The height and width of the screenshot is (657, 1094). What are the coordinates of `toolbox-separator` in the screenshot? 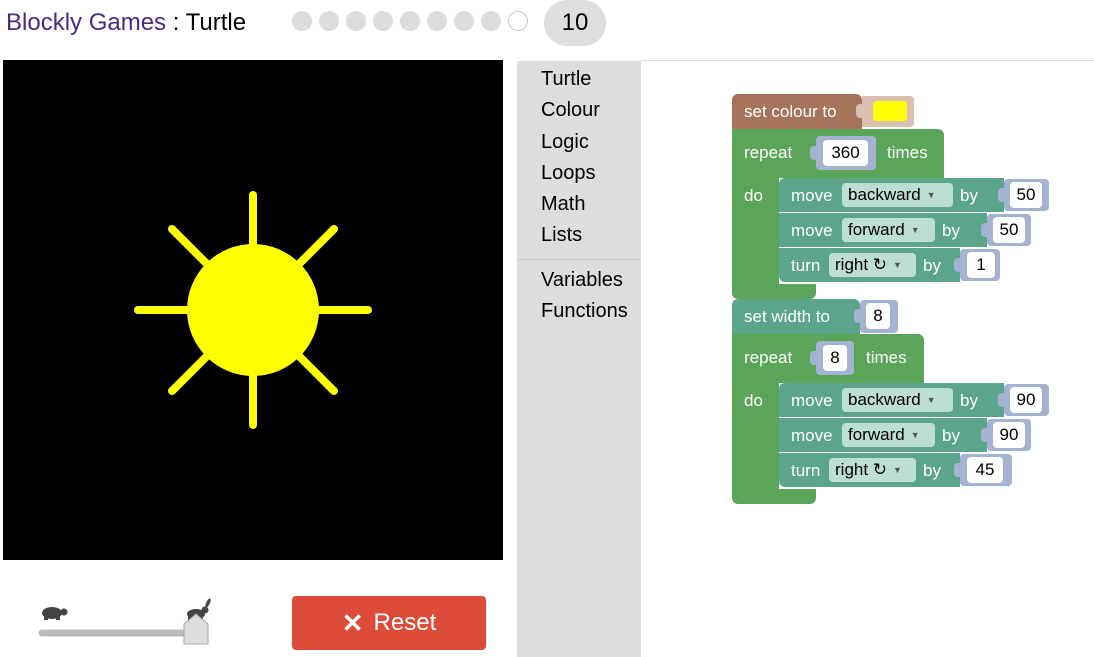 It's located at (579, 259).